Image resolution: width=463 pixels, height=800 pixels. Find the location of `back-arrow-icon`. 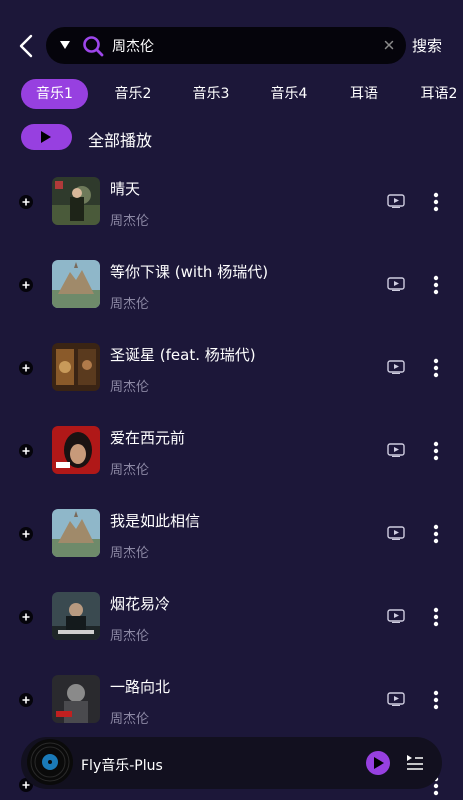

back-arrow-icon is located at coordinates (26, 46).